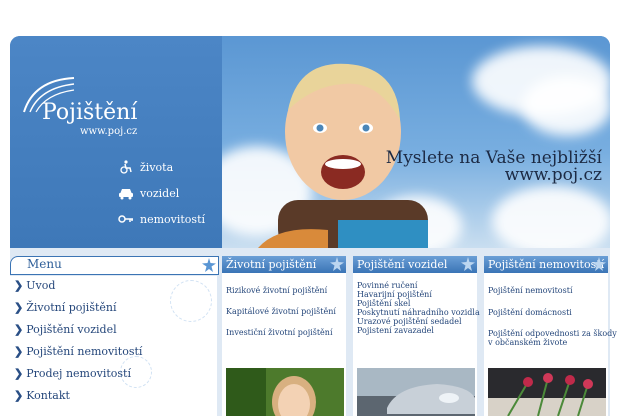  What do you see at coordinates (416, 392) in the screenshot?
I see `car-photo` at bounding box center [416, 392].